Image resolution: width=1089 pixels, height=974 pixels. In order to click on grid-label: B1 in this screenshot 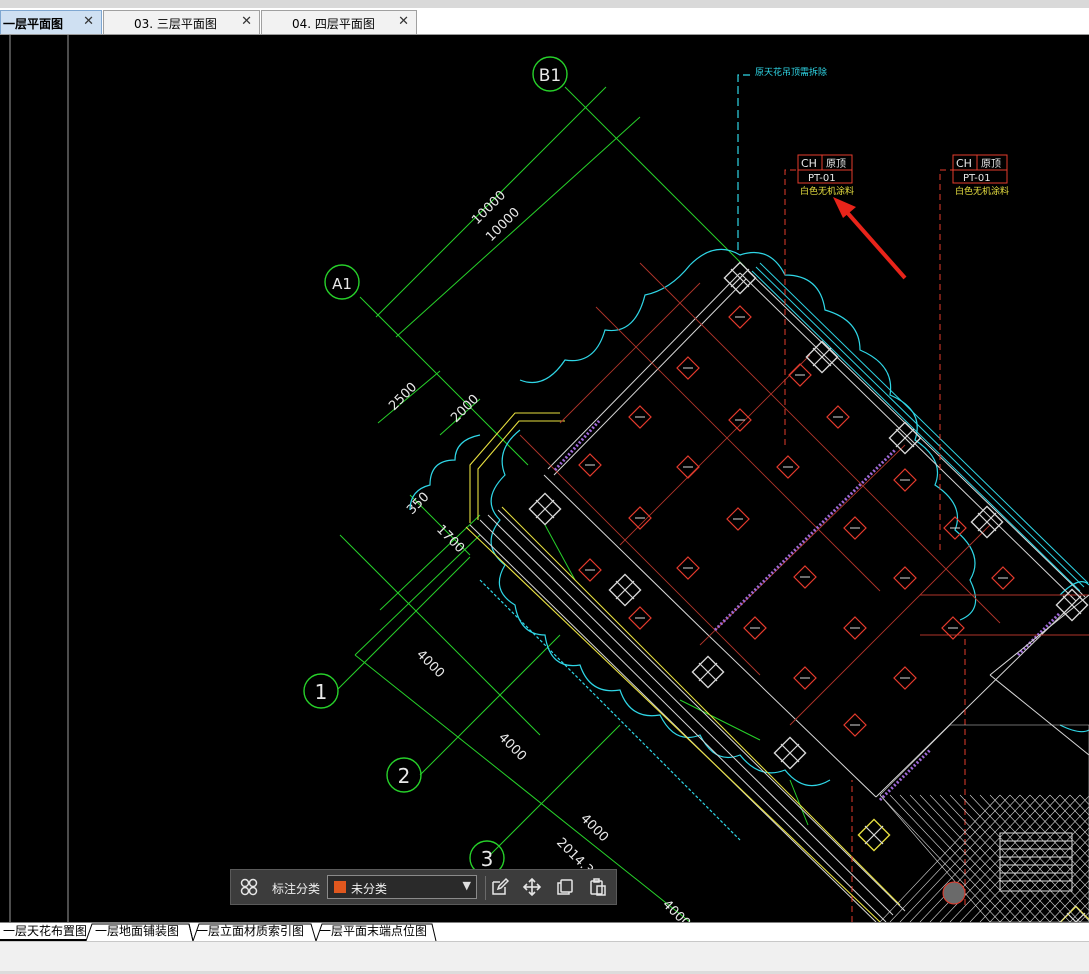, I will do `click(550, 76)`.